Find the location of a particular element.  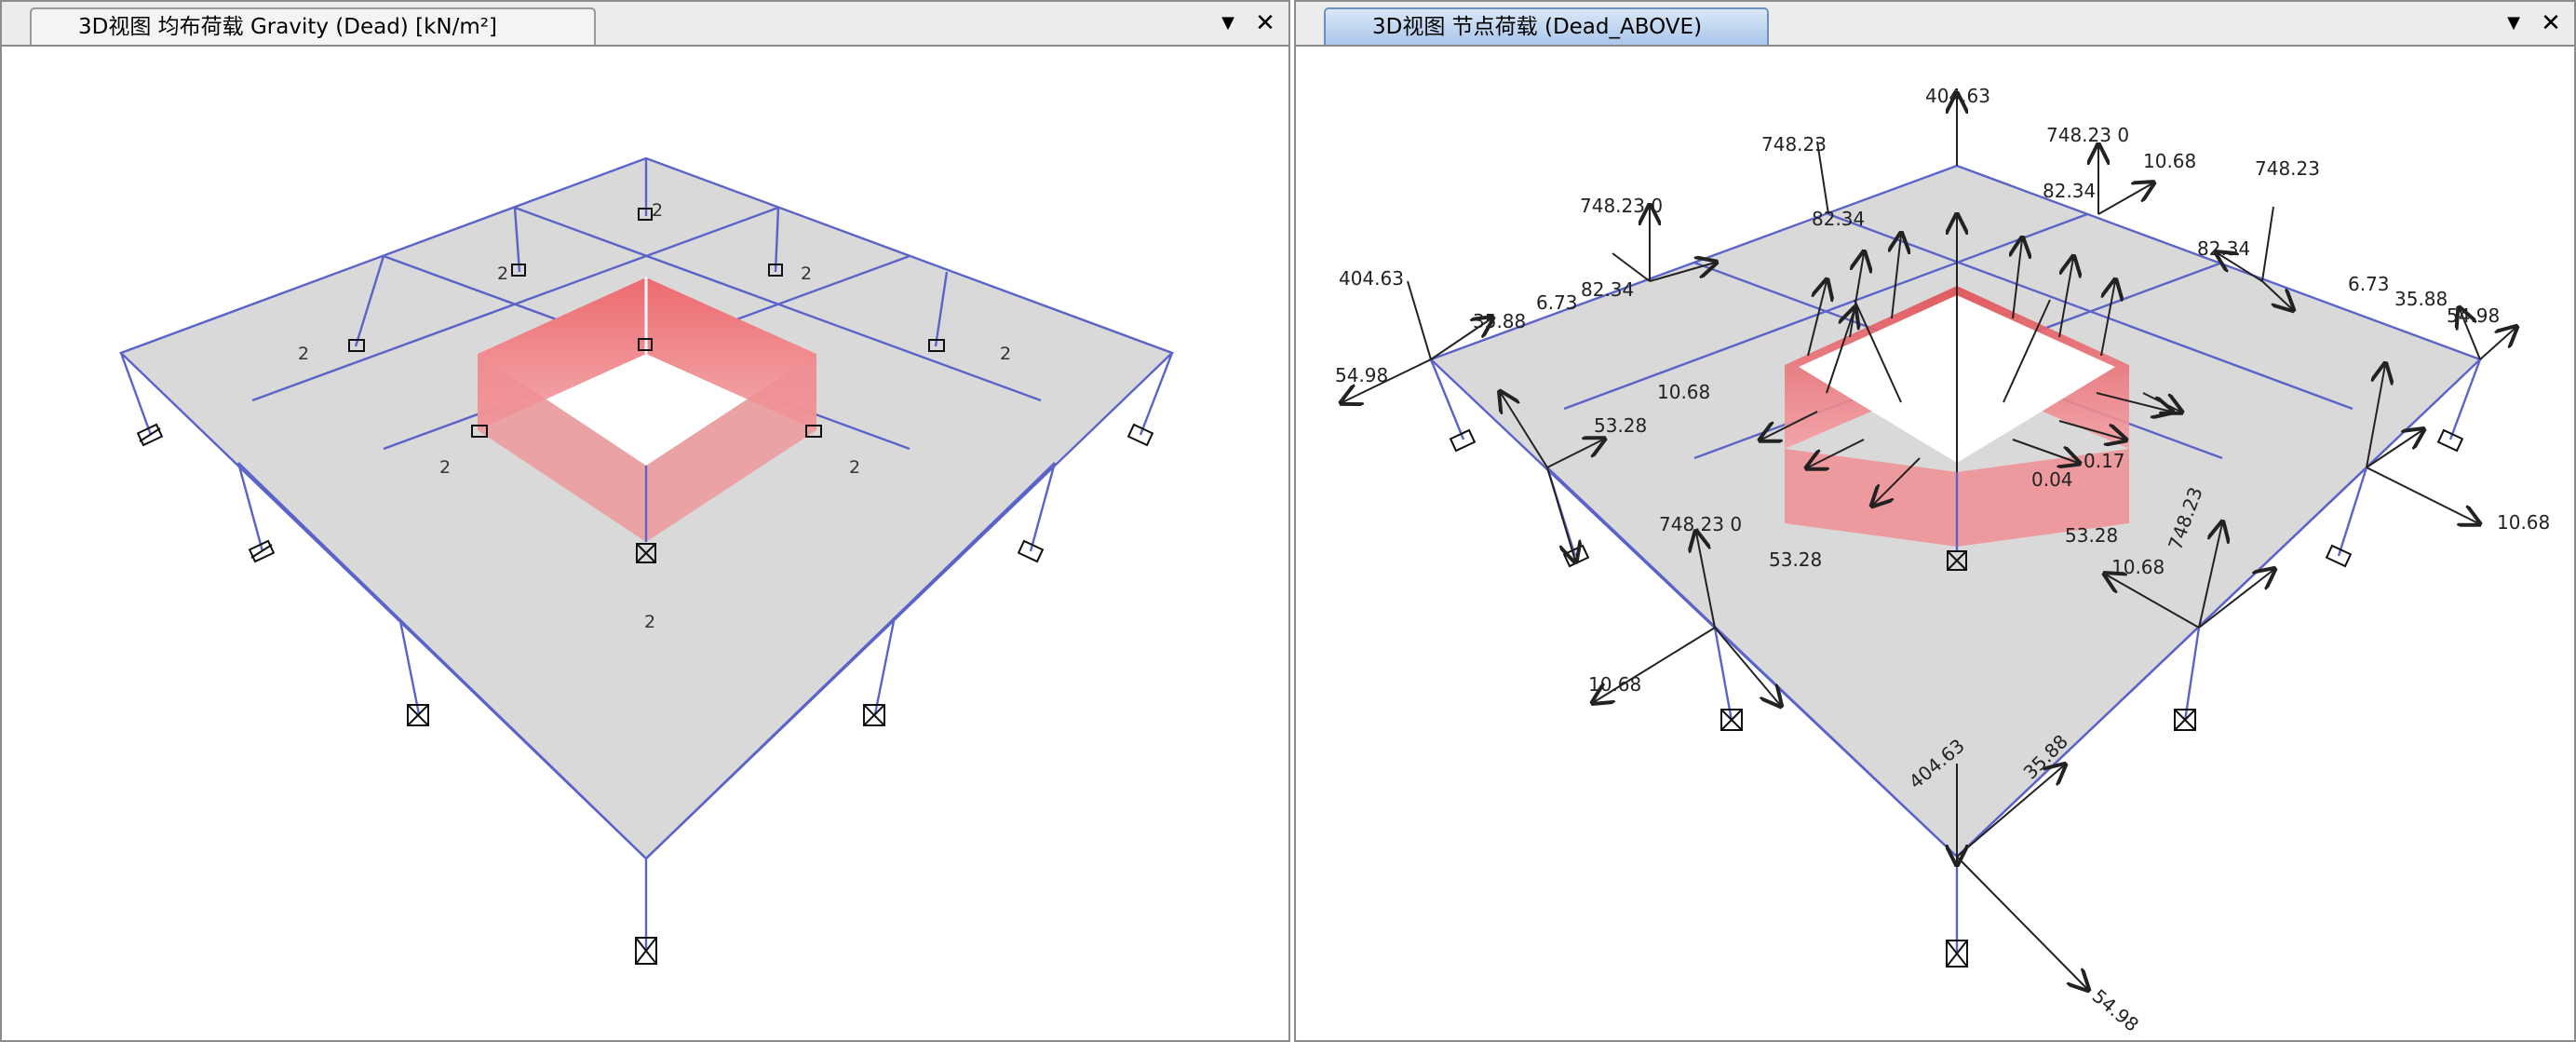

right-dropdown-icon: ▼ is located at coordinates (2514, 23).